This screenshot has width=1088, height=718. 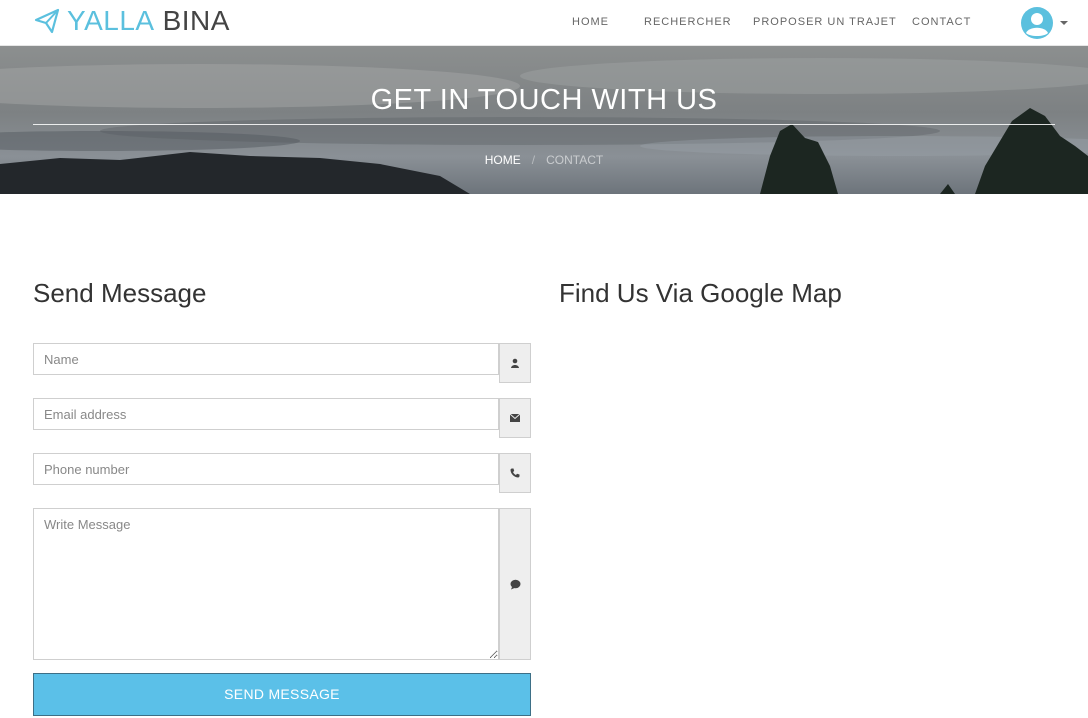 I want to click on user-icon, so click(x=515, y=363).